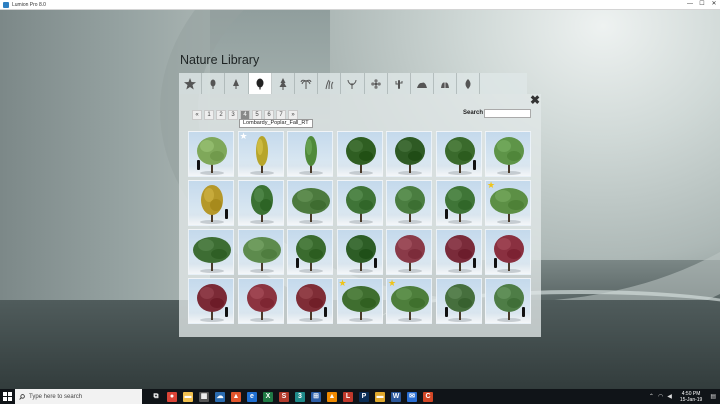 This screenshot has height=404, width=720. I want to click on library-close-button: ✖, so click(535, 100).